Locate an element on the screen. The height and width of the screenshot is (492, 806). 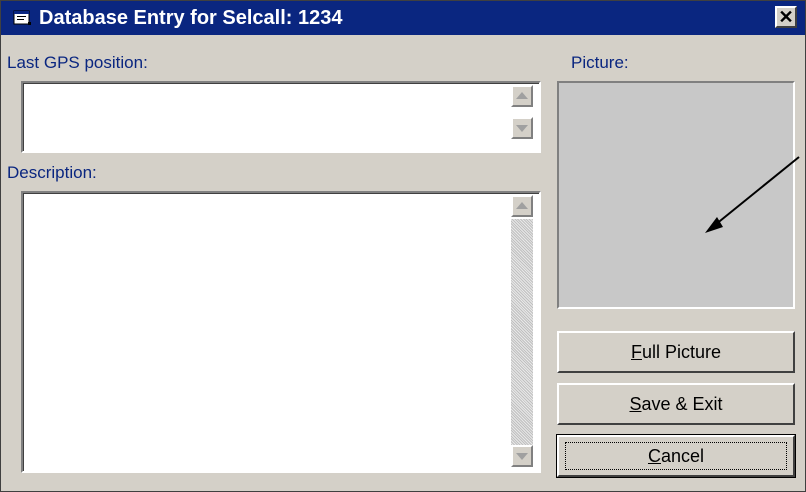
save-exit-label: ave & Exit is located at coordinates (682, 404).